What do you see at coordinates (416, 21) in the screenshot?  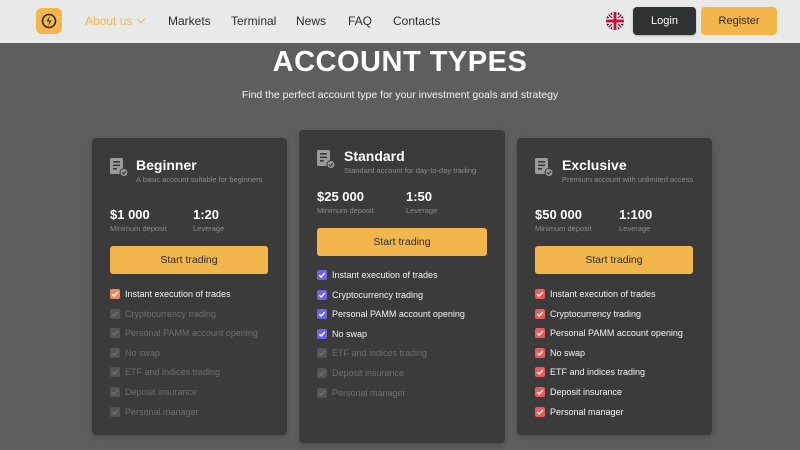 I see `nav-item-contacts: Contacts` at bounding box center [416, 21].